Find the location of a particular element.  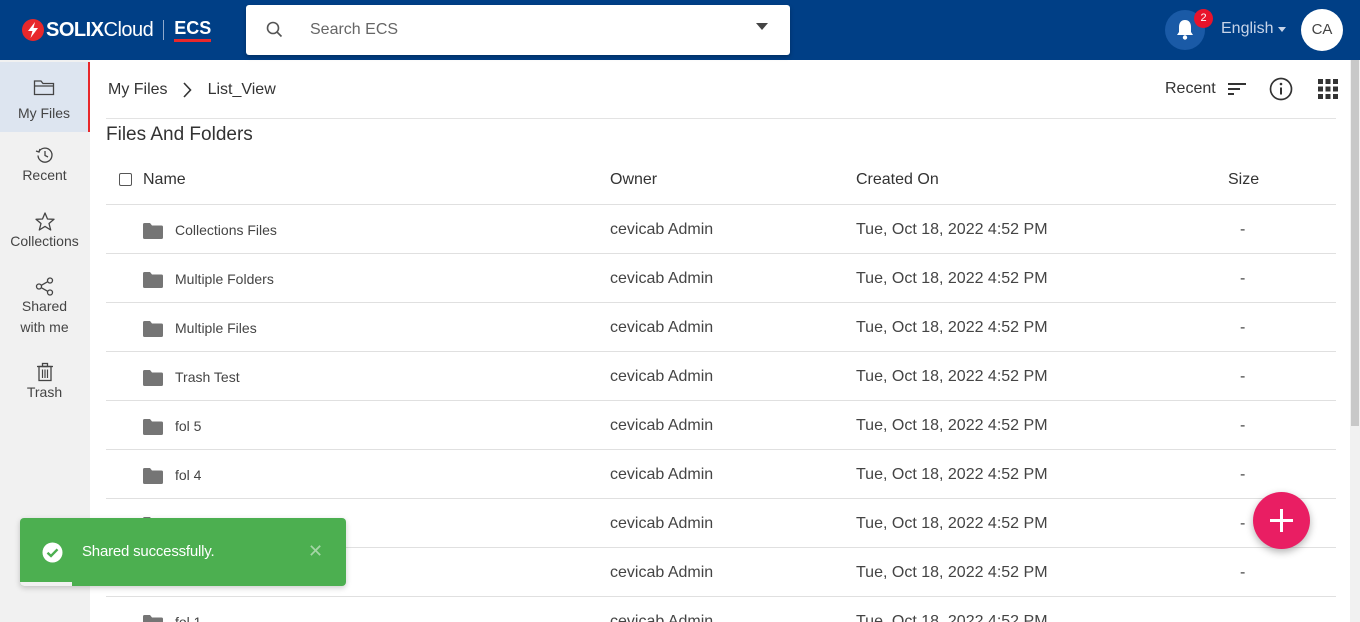

add-button is located at coordinates (1281, 520).